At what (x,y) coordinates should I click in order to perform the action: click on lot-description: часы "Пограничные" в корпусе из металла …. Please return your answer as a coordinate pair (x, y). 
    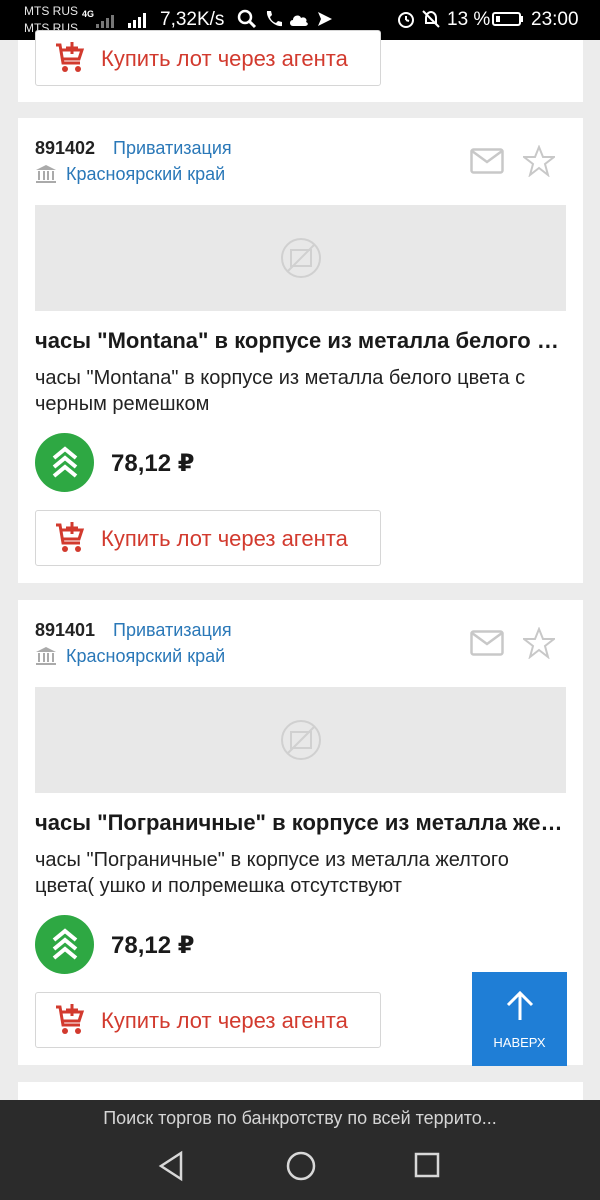
    Looking at the image, I should click on (272, 873).